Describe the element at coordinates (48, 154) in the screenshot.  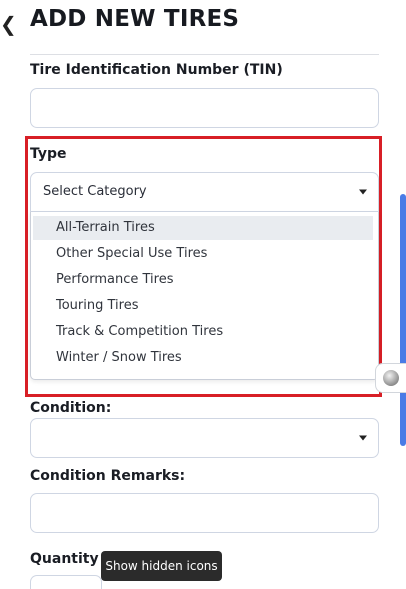
I see `type-label: Type` at that location.